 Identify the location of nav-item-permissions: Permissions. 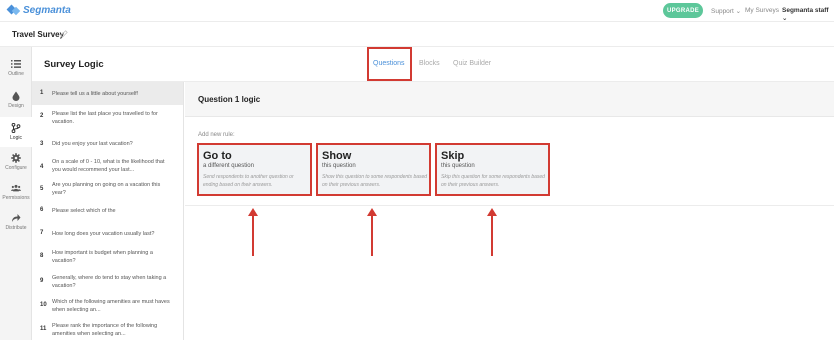
(16, 192).